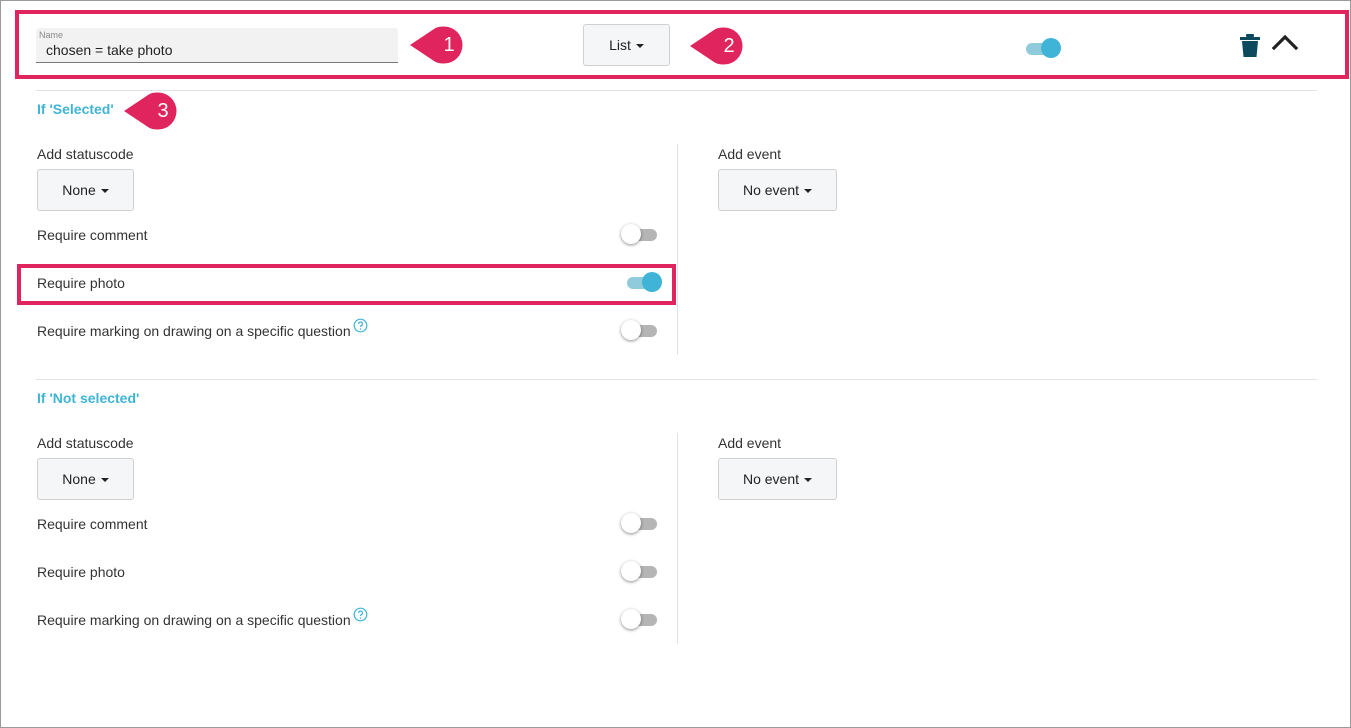 This screenshot has width=1351, height=728. What do you see at coordinates (163, 111) in the screenshot?
I see `callout-3-number: 3` at bounding box center [163, 111].